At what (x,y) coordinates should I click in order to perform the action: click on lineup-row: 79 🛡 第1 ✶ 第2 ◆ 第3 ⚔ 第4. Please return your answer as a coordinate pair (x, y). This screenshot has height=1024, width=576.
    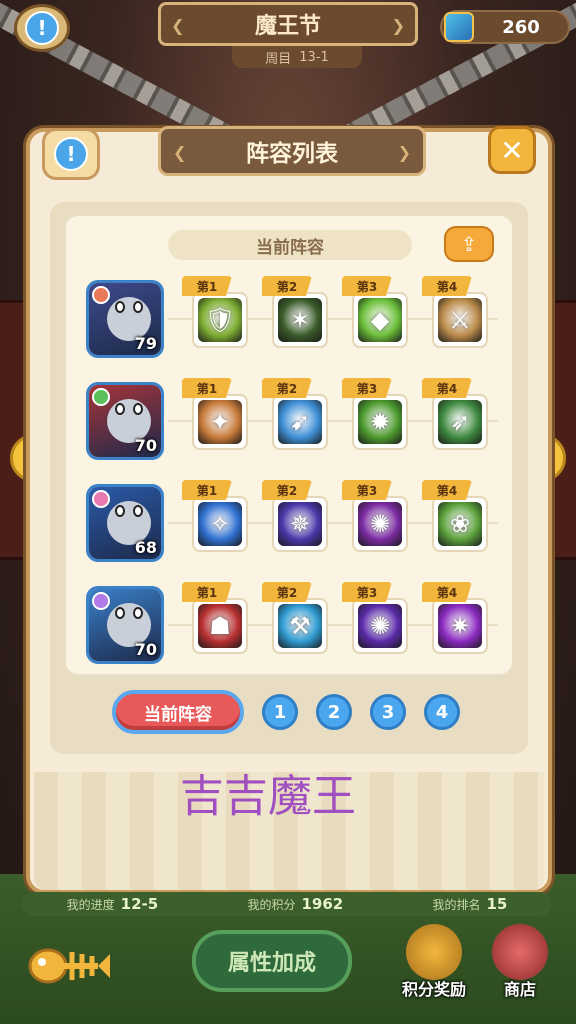
    Looking at the image, I should click on (288, 319).